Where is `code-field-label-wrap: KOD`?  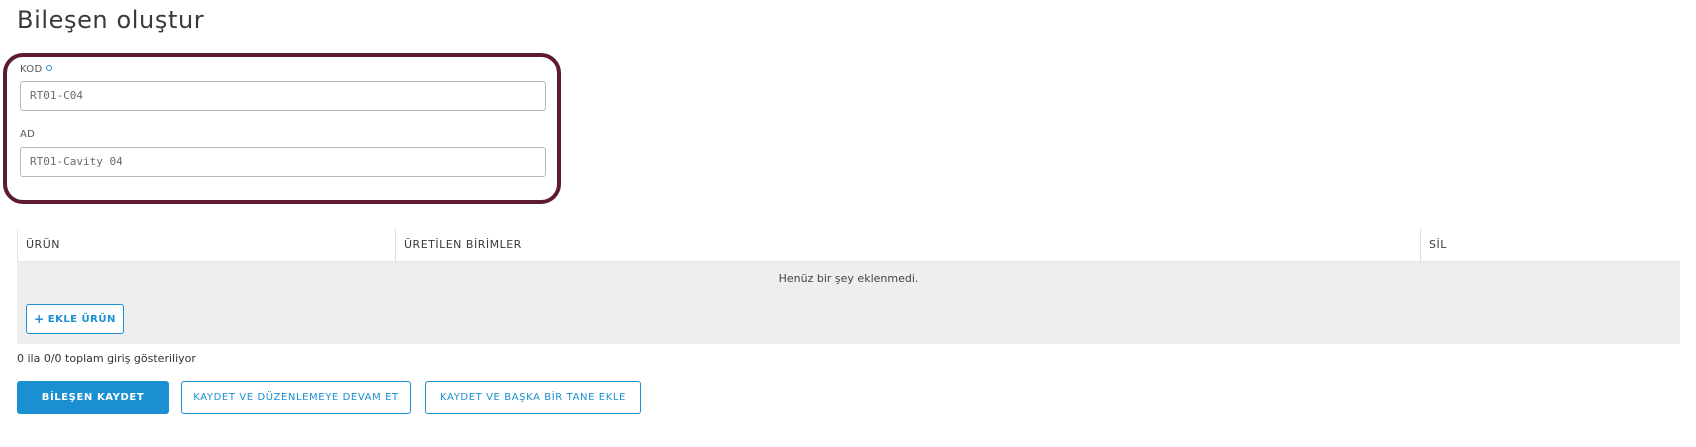
code-field-label-wrap: KOD is located at coordinates (36, 69).